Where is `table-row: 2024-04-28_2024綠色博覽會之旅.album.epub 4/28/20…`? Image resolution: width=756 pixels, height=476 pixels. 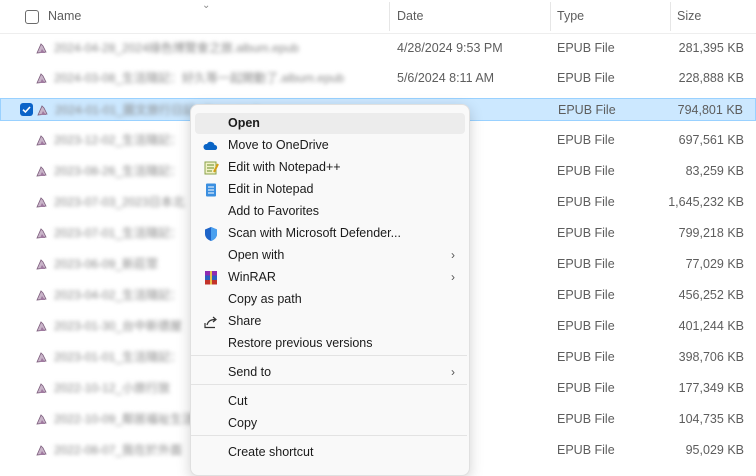
table-row: 2024-04-28_2024綠色博覽會之旅.album.epub 4/28/20… is located at coordinates (378, 48).